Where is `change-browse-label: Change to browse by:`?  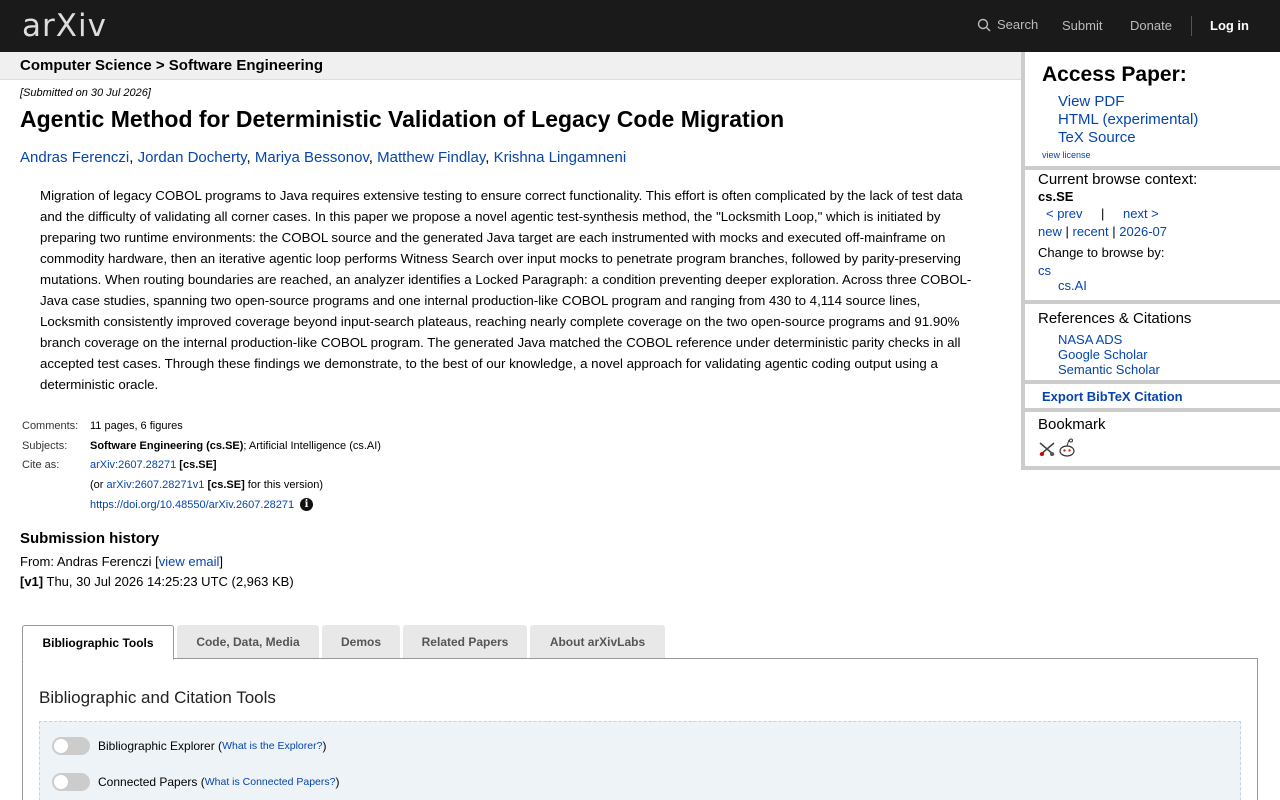 change-browse-label: Change to browse by: is located at coordinates (1101, 252).